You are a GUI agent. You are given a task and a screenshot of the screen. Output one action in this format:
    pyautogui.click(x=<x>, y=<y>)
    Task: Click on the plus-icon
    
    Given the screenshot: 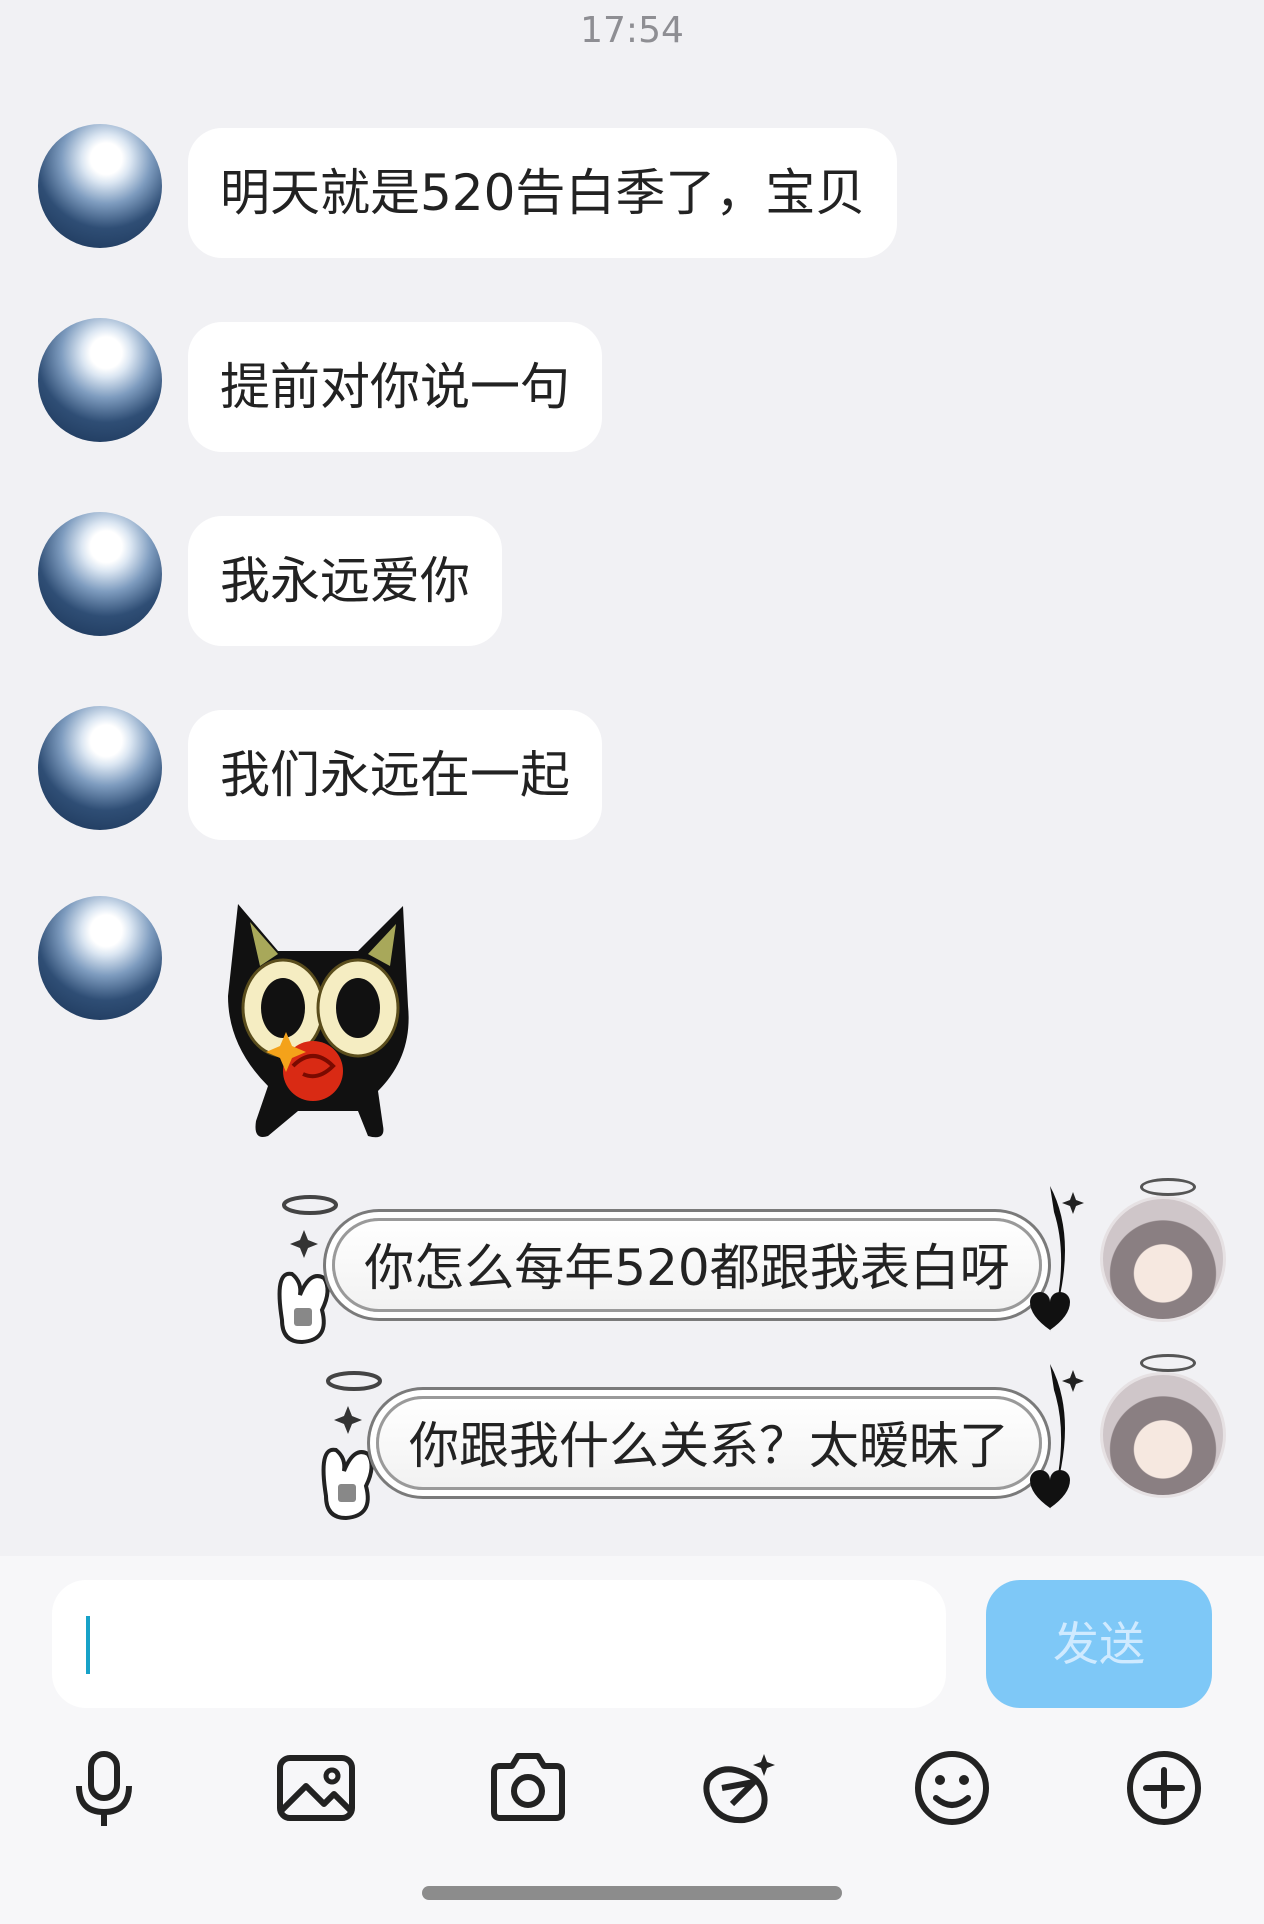 What is the action you would take?
    pyautogui.click(x=1164, y=1788)
    